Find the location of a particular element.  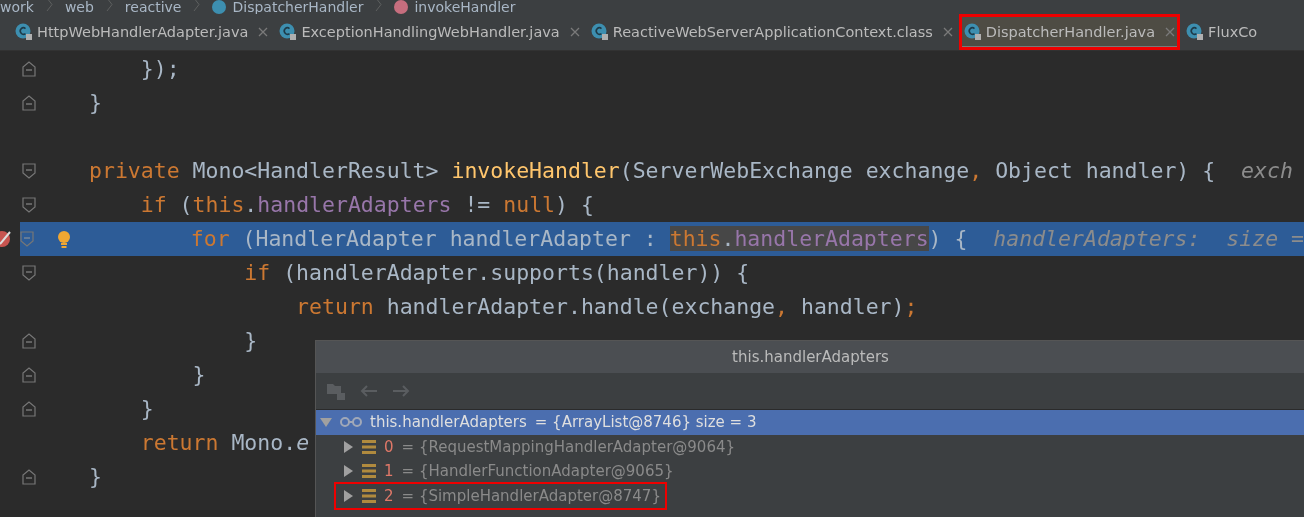

element-index: 2 is located at coordinates (389, 495).